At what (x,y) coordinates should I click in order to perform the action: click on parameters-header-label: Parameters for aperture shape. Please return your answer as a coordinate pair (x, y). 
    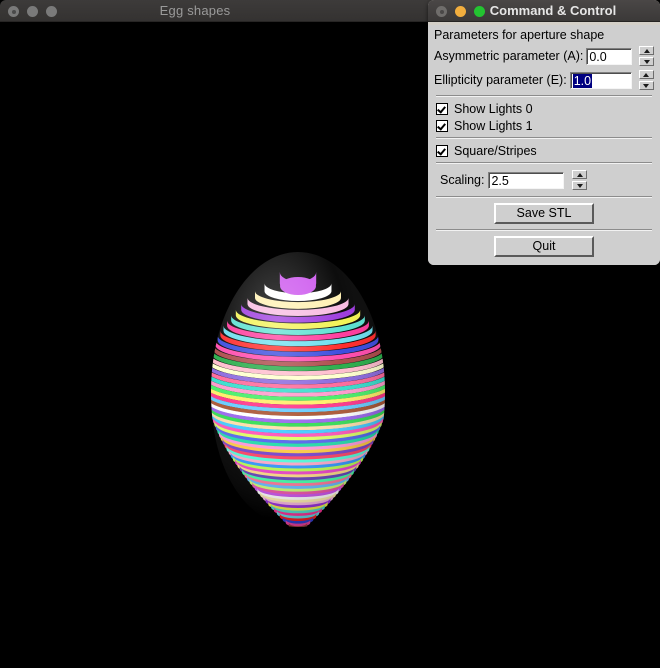
    Looking at the image, I should click on (519, 34).